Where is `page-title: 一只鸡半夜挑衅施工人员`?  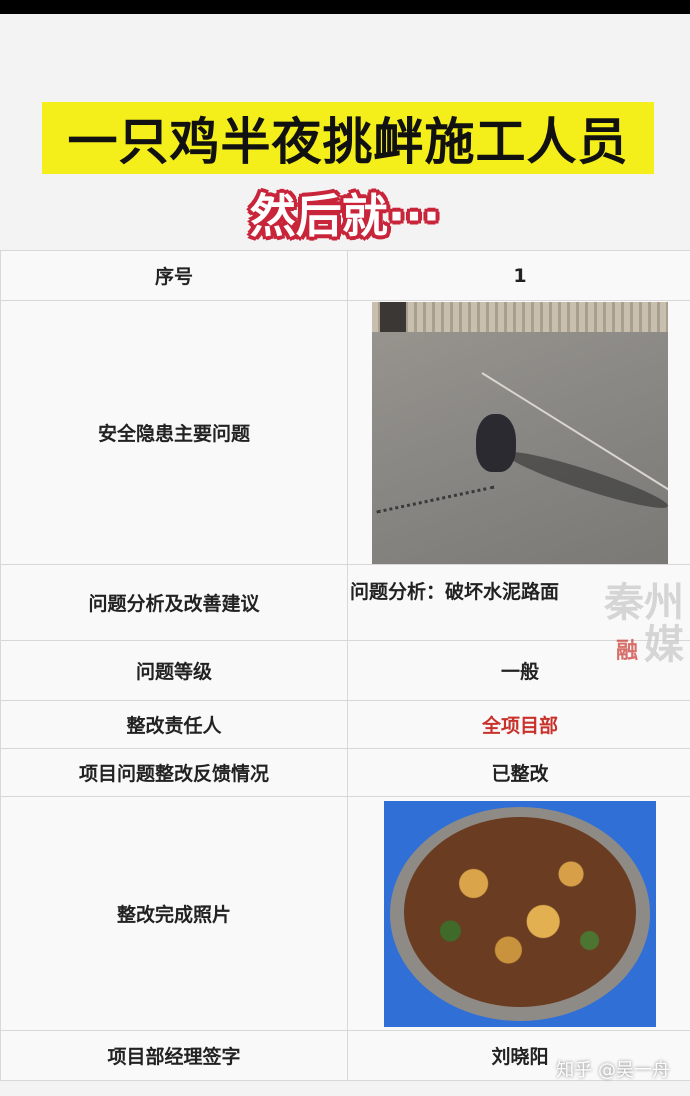
page-title: 一只鸡半夜挑衅施工人员 is located at coordinates (348, 142).